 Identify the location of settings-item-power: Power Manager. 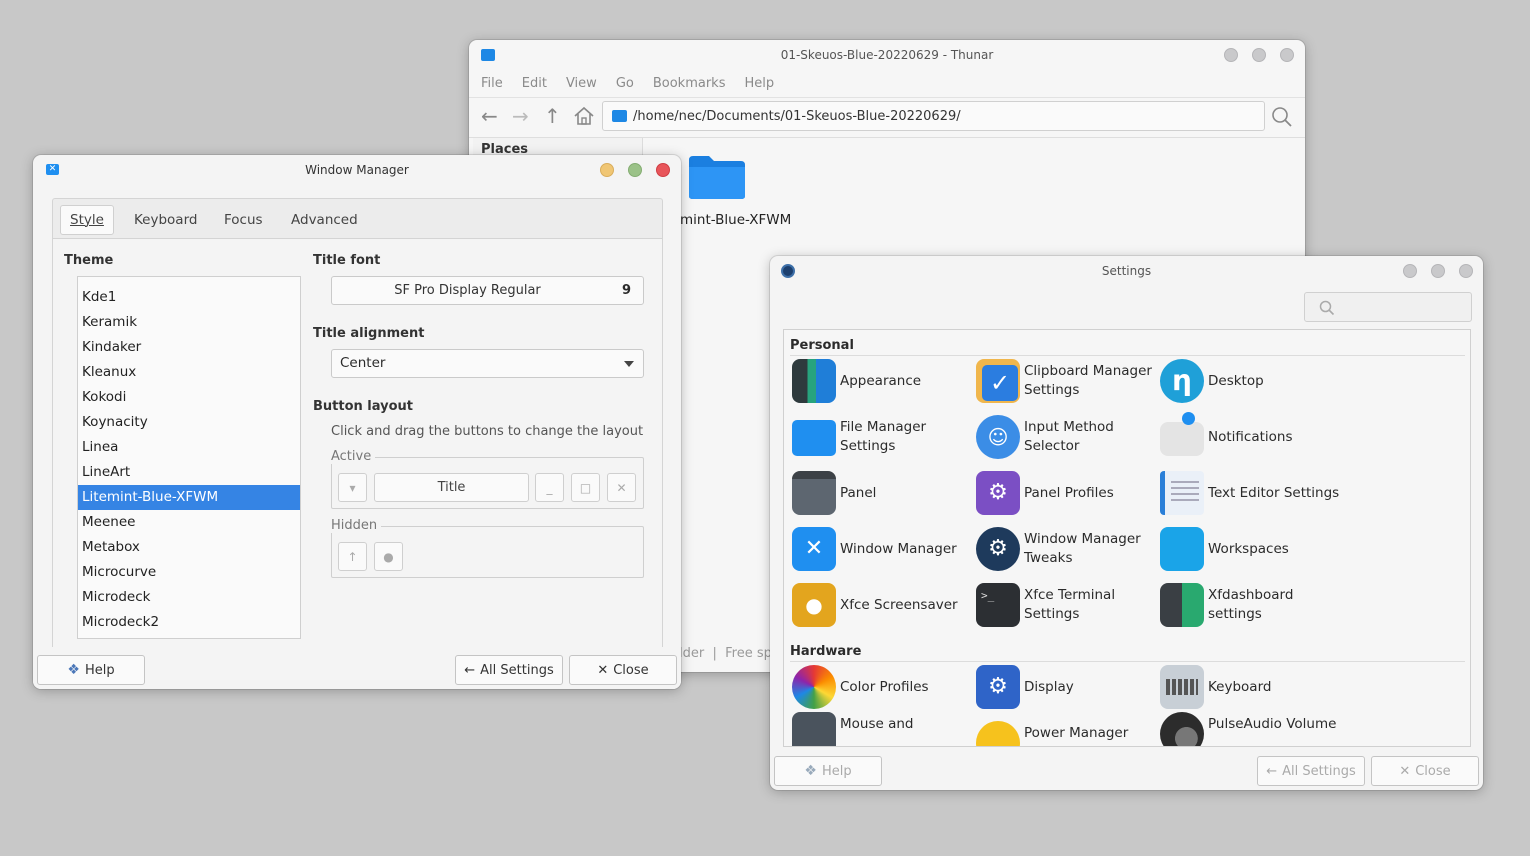
(1066, 732).